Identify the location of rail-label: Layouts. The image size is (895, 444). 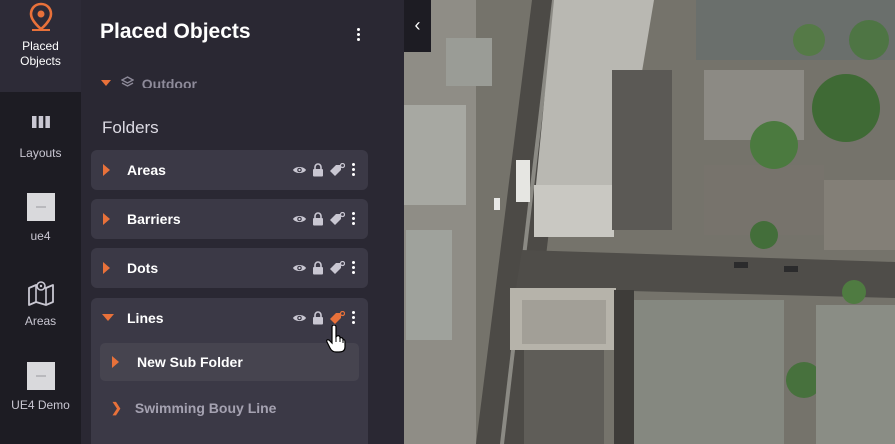
(40, 153).